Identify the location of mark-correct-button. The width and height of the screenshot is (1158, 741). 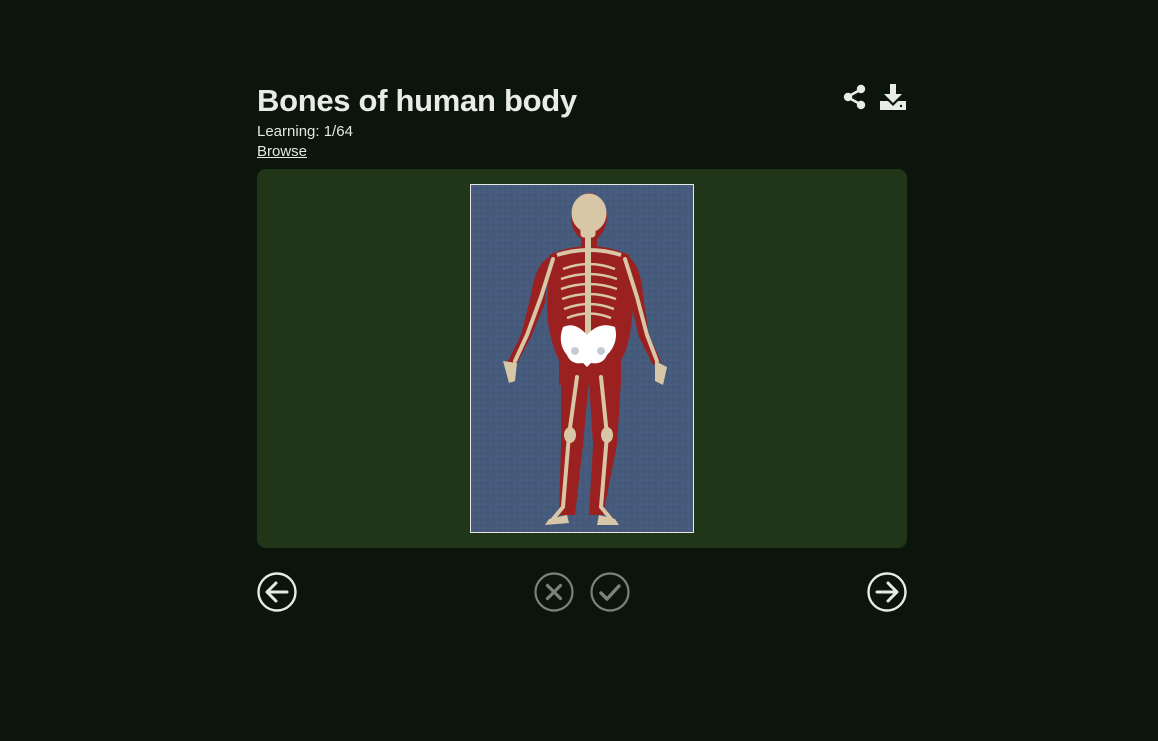
(610, 592).